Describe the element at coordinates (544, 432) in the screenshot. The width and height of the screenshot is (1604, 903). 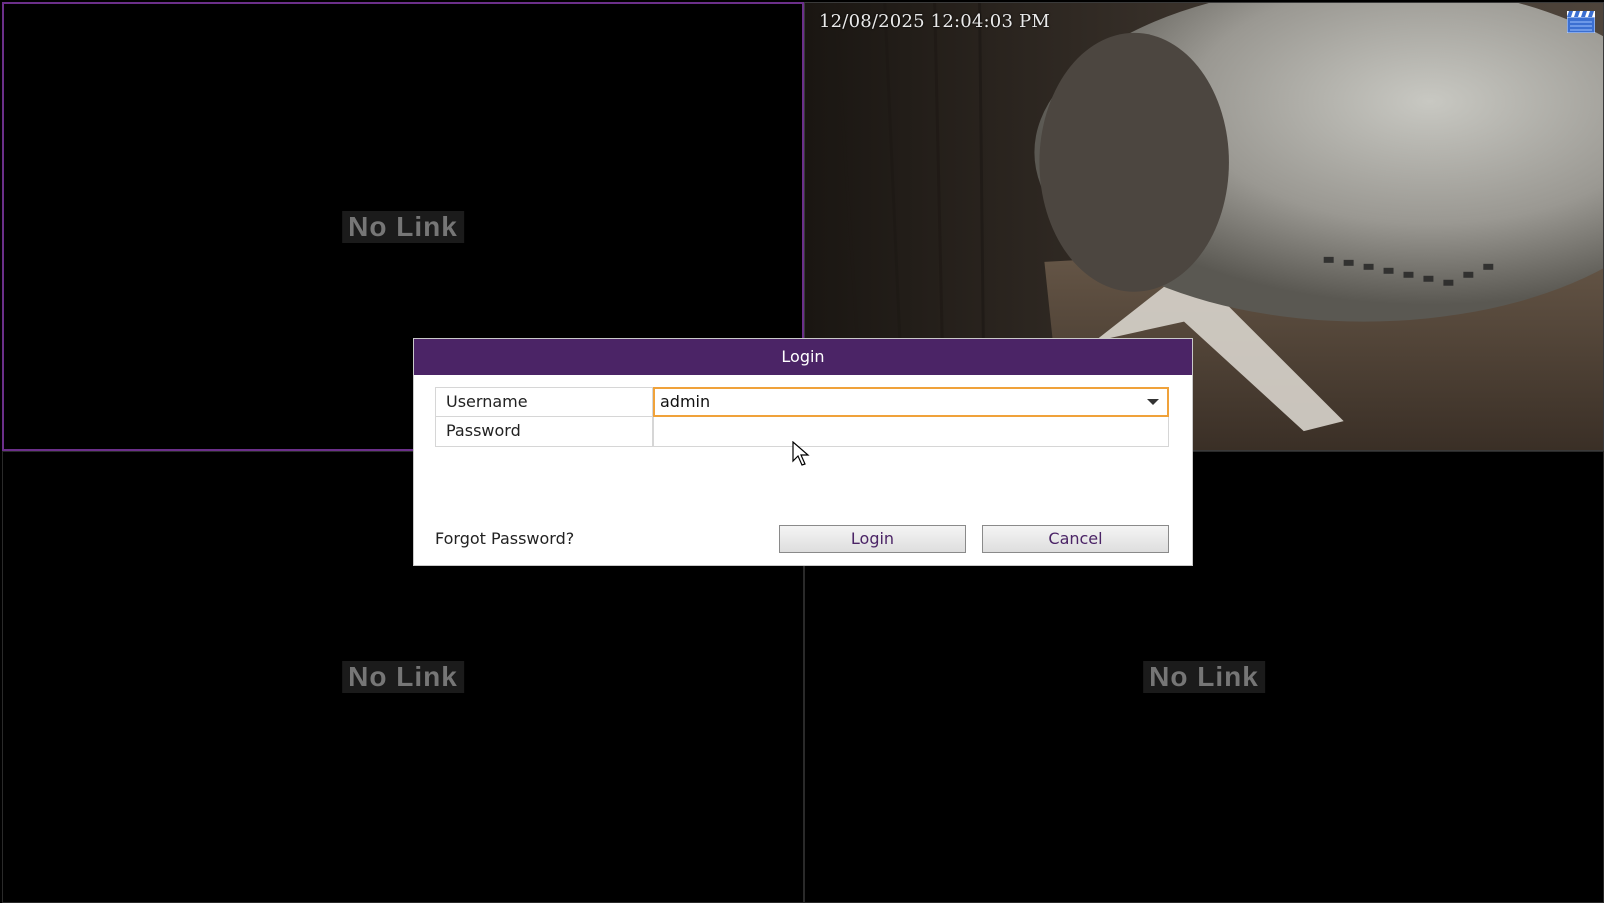
I see `password-label: Password` at that location.